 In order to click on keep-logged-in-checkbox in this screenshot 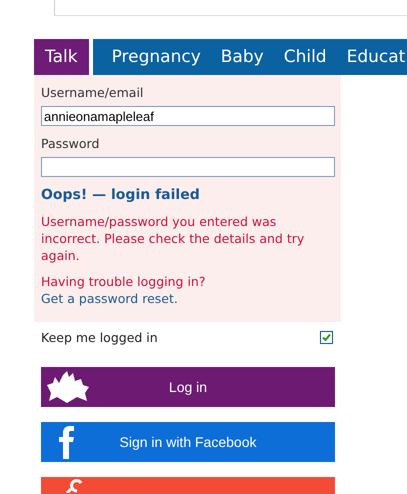, I will do `click(326, 337)`.